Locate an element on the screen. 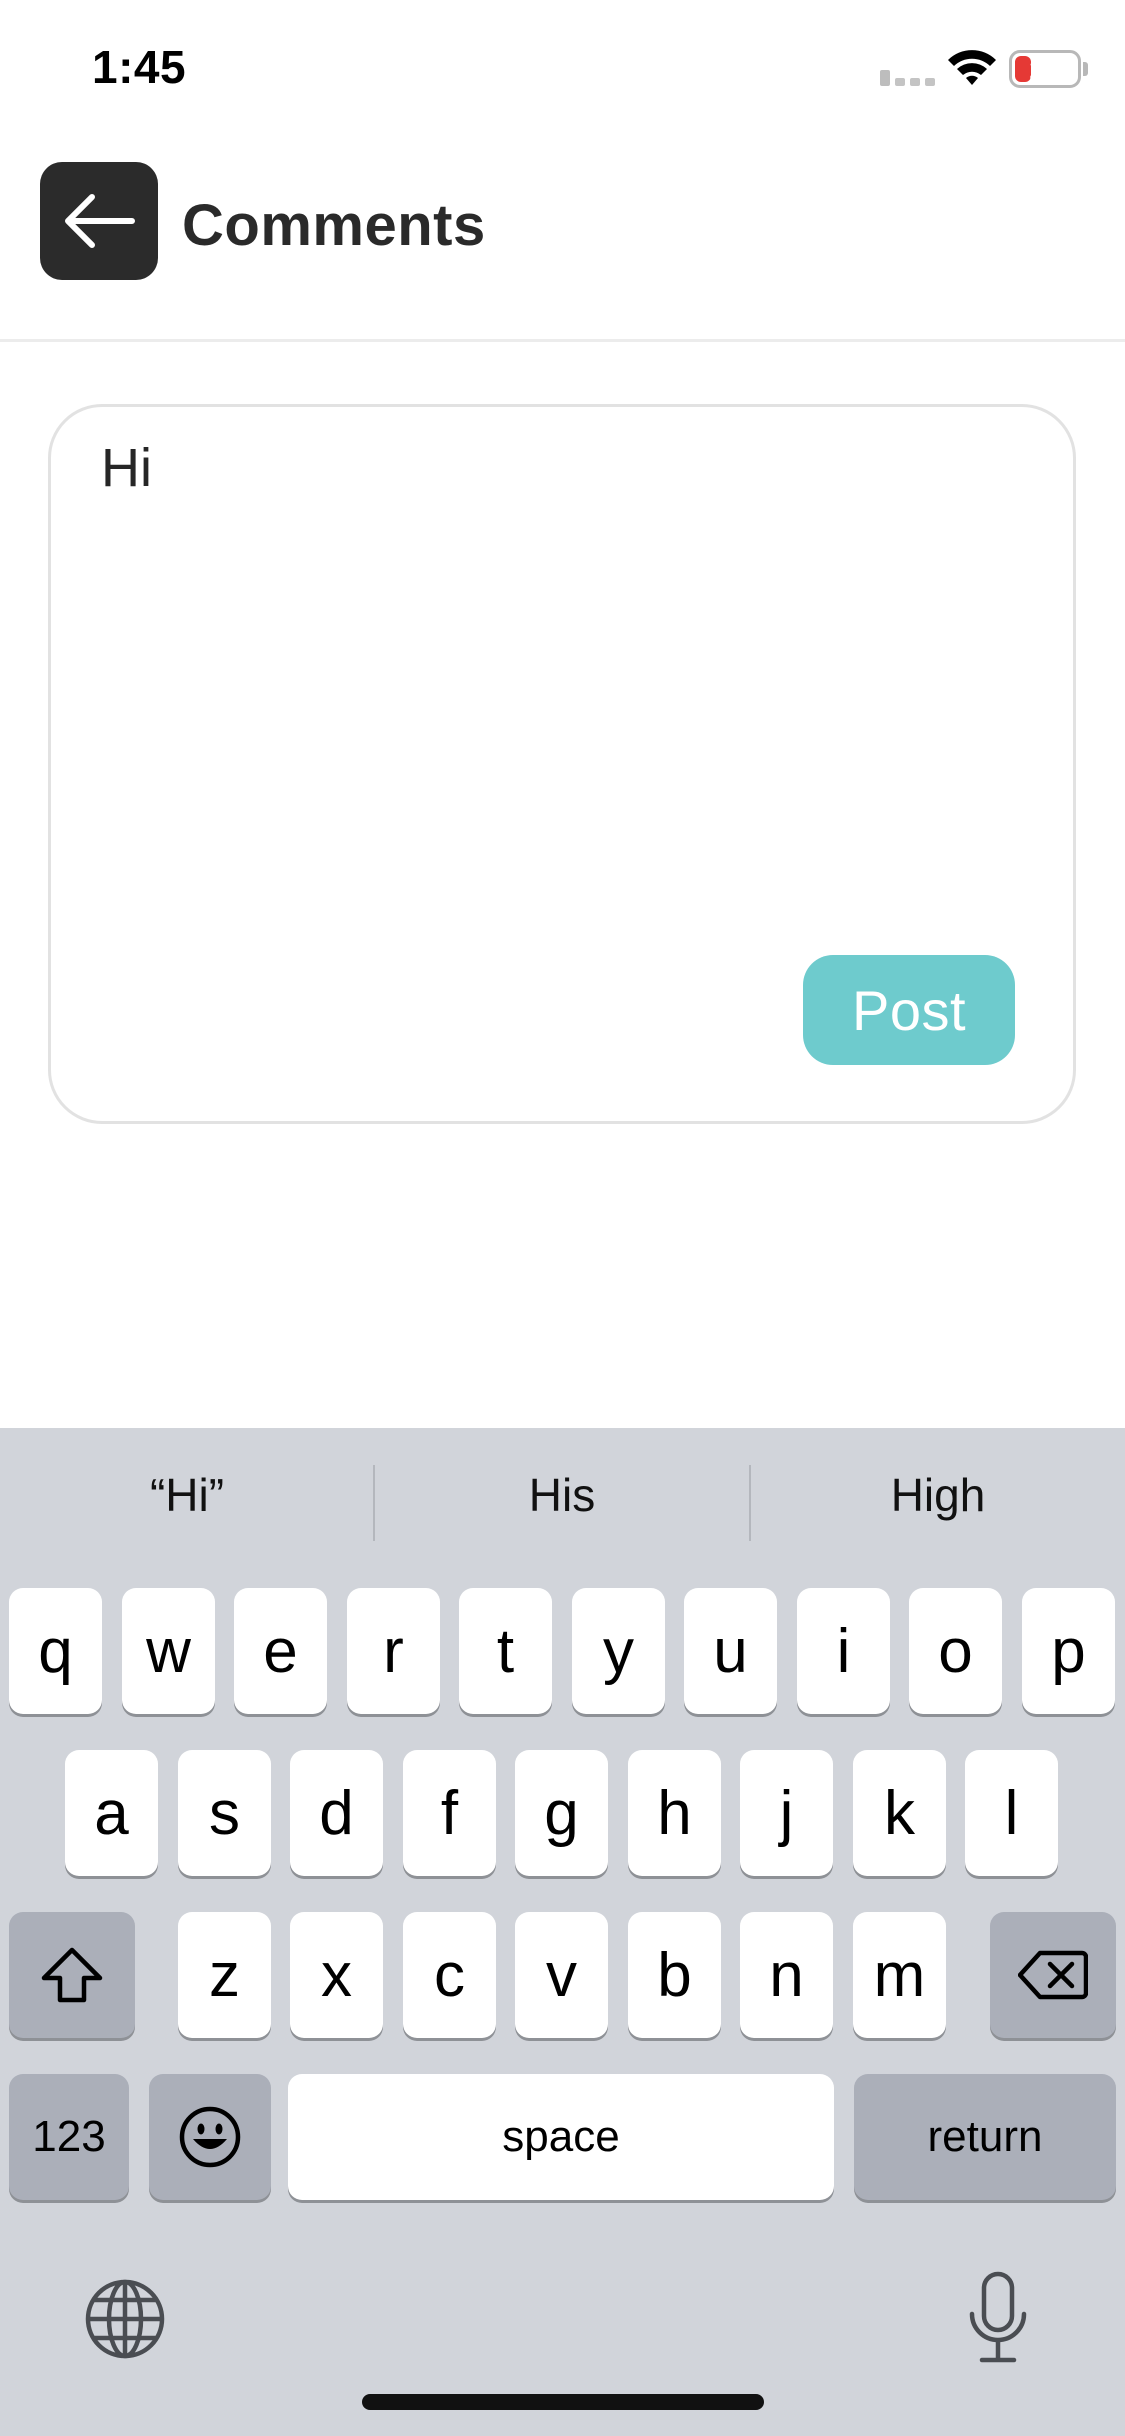 The width and height of the screenshot is (1125, 2436). key-a: a is located at coordinates (111, 1813).